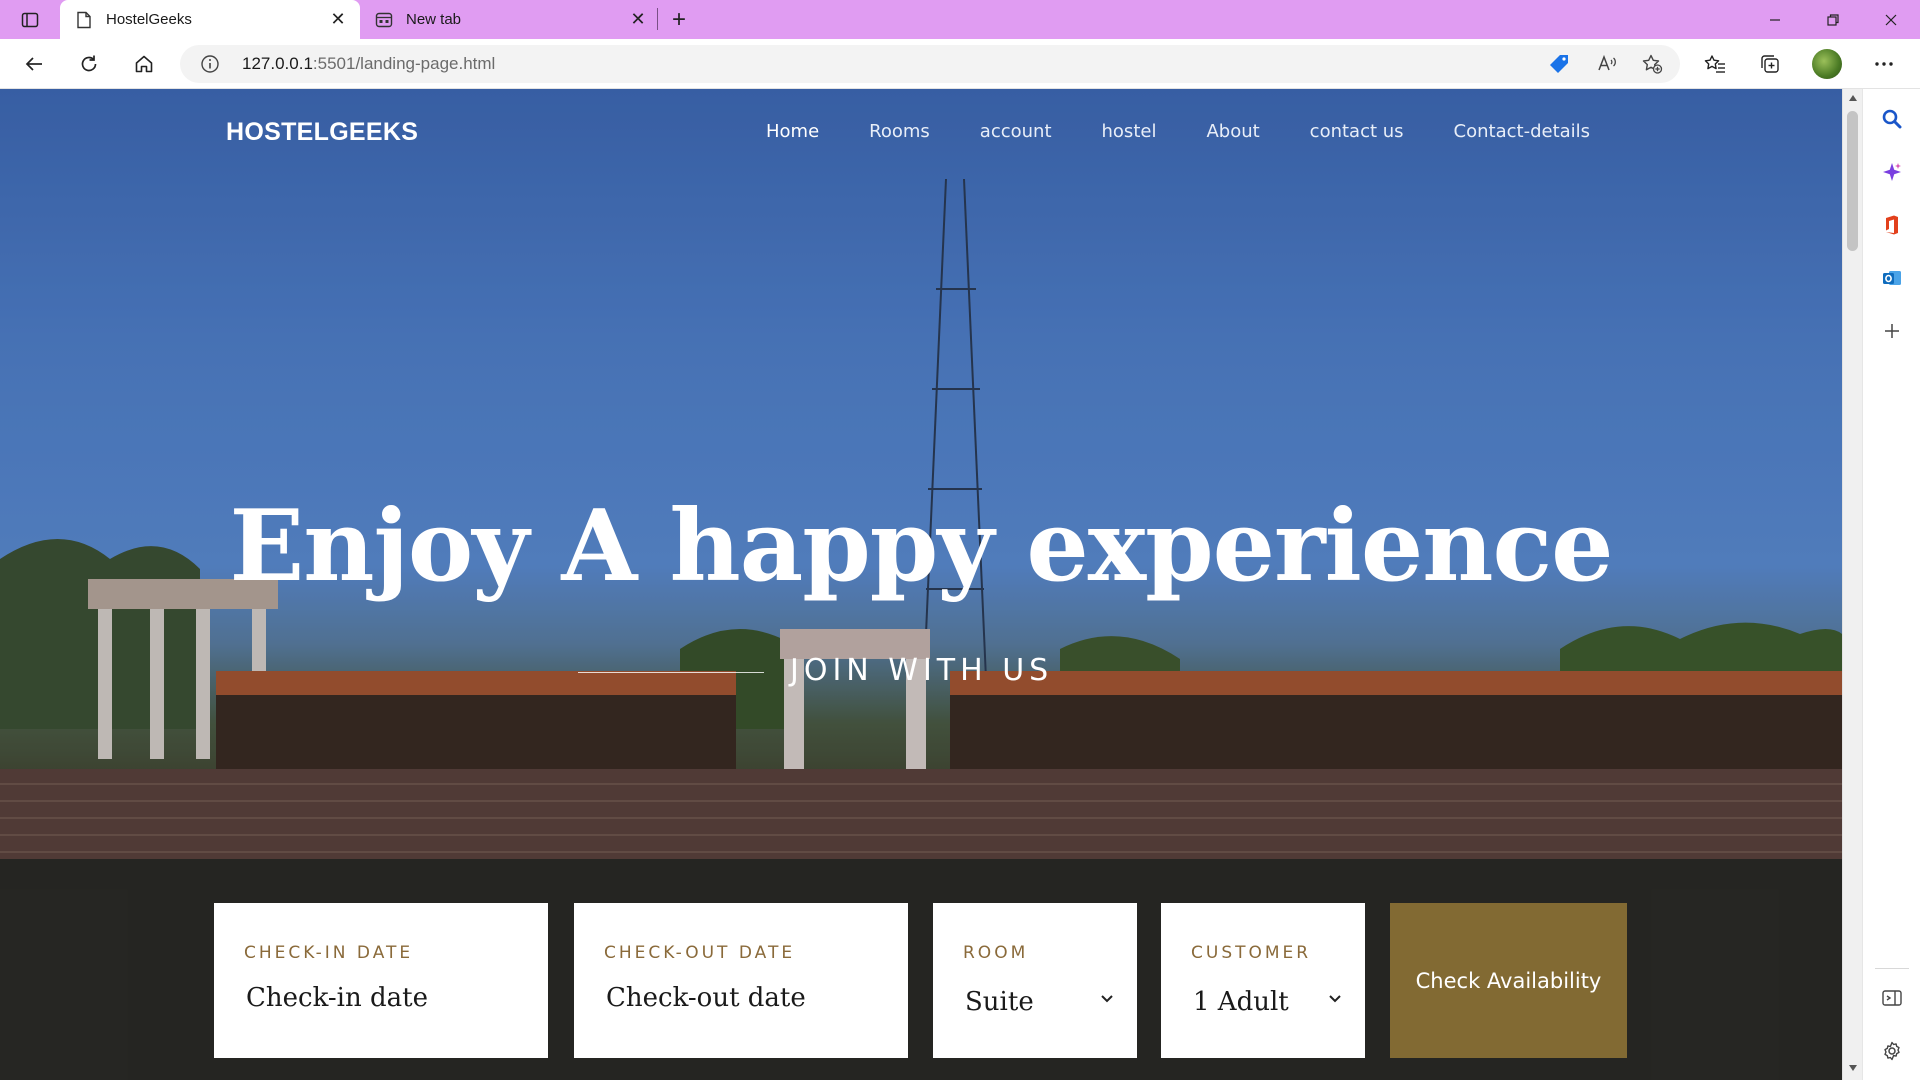 Image resolution: width=1920 pixels, height=1080 pixels. Describe the element at coordinates (1852, 181) in the screenshot. I see `scroll-thumb` at that location.